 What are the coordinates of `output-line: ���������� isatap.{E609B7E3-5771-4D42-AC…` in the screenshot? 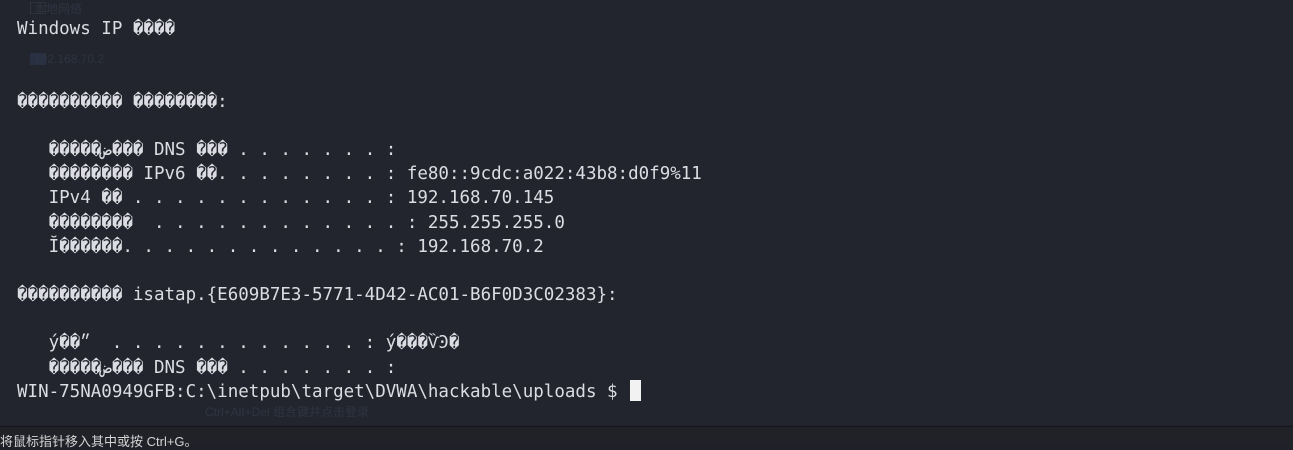 It's located at (317, 295).